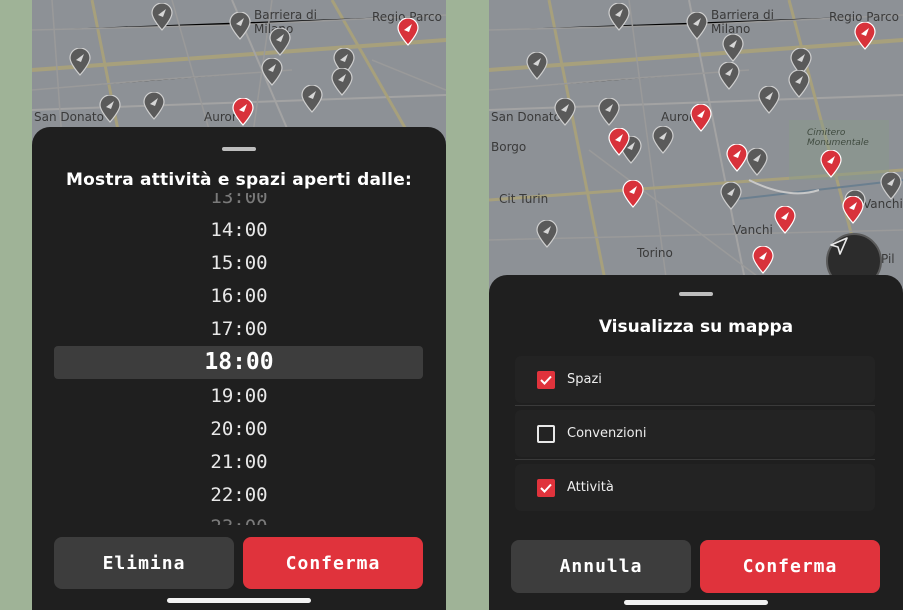 Image resolution: width=903 pixels, height=610 pixels. Describe the element at coordinates (546, 433) in the screenshot. I see `checkbox-unchecked-icon` at that location.